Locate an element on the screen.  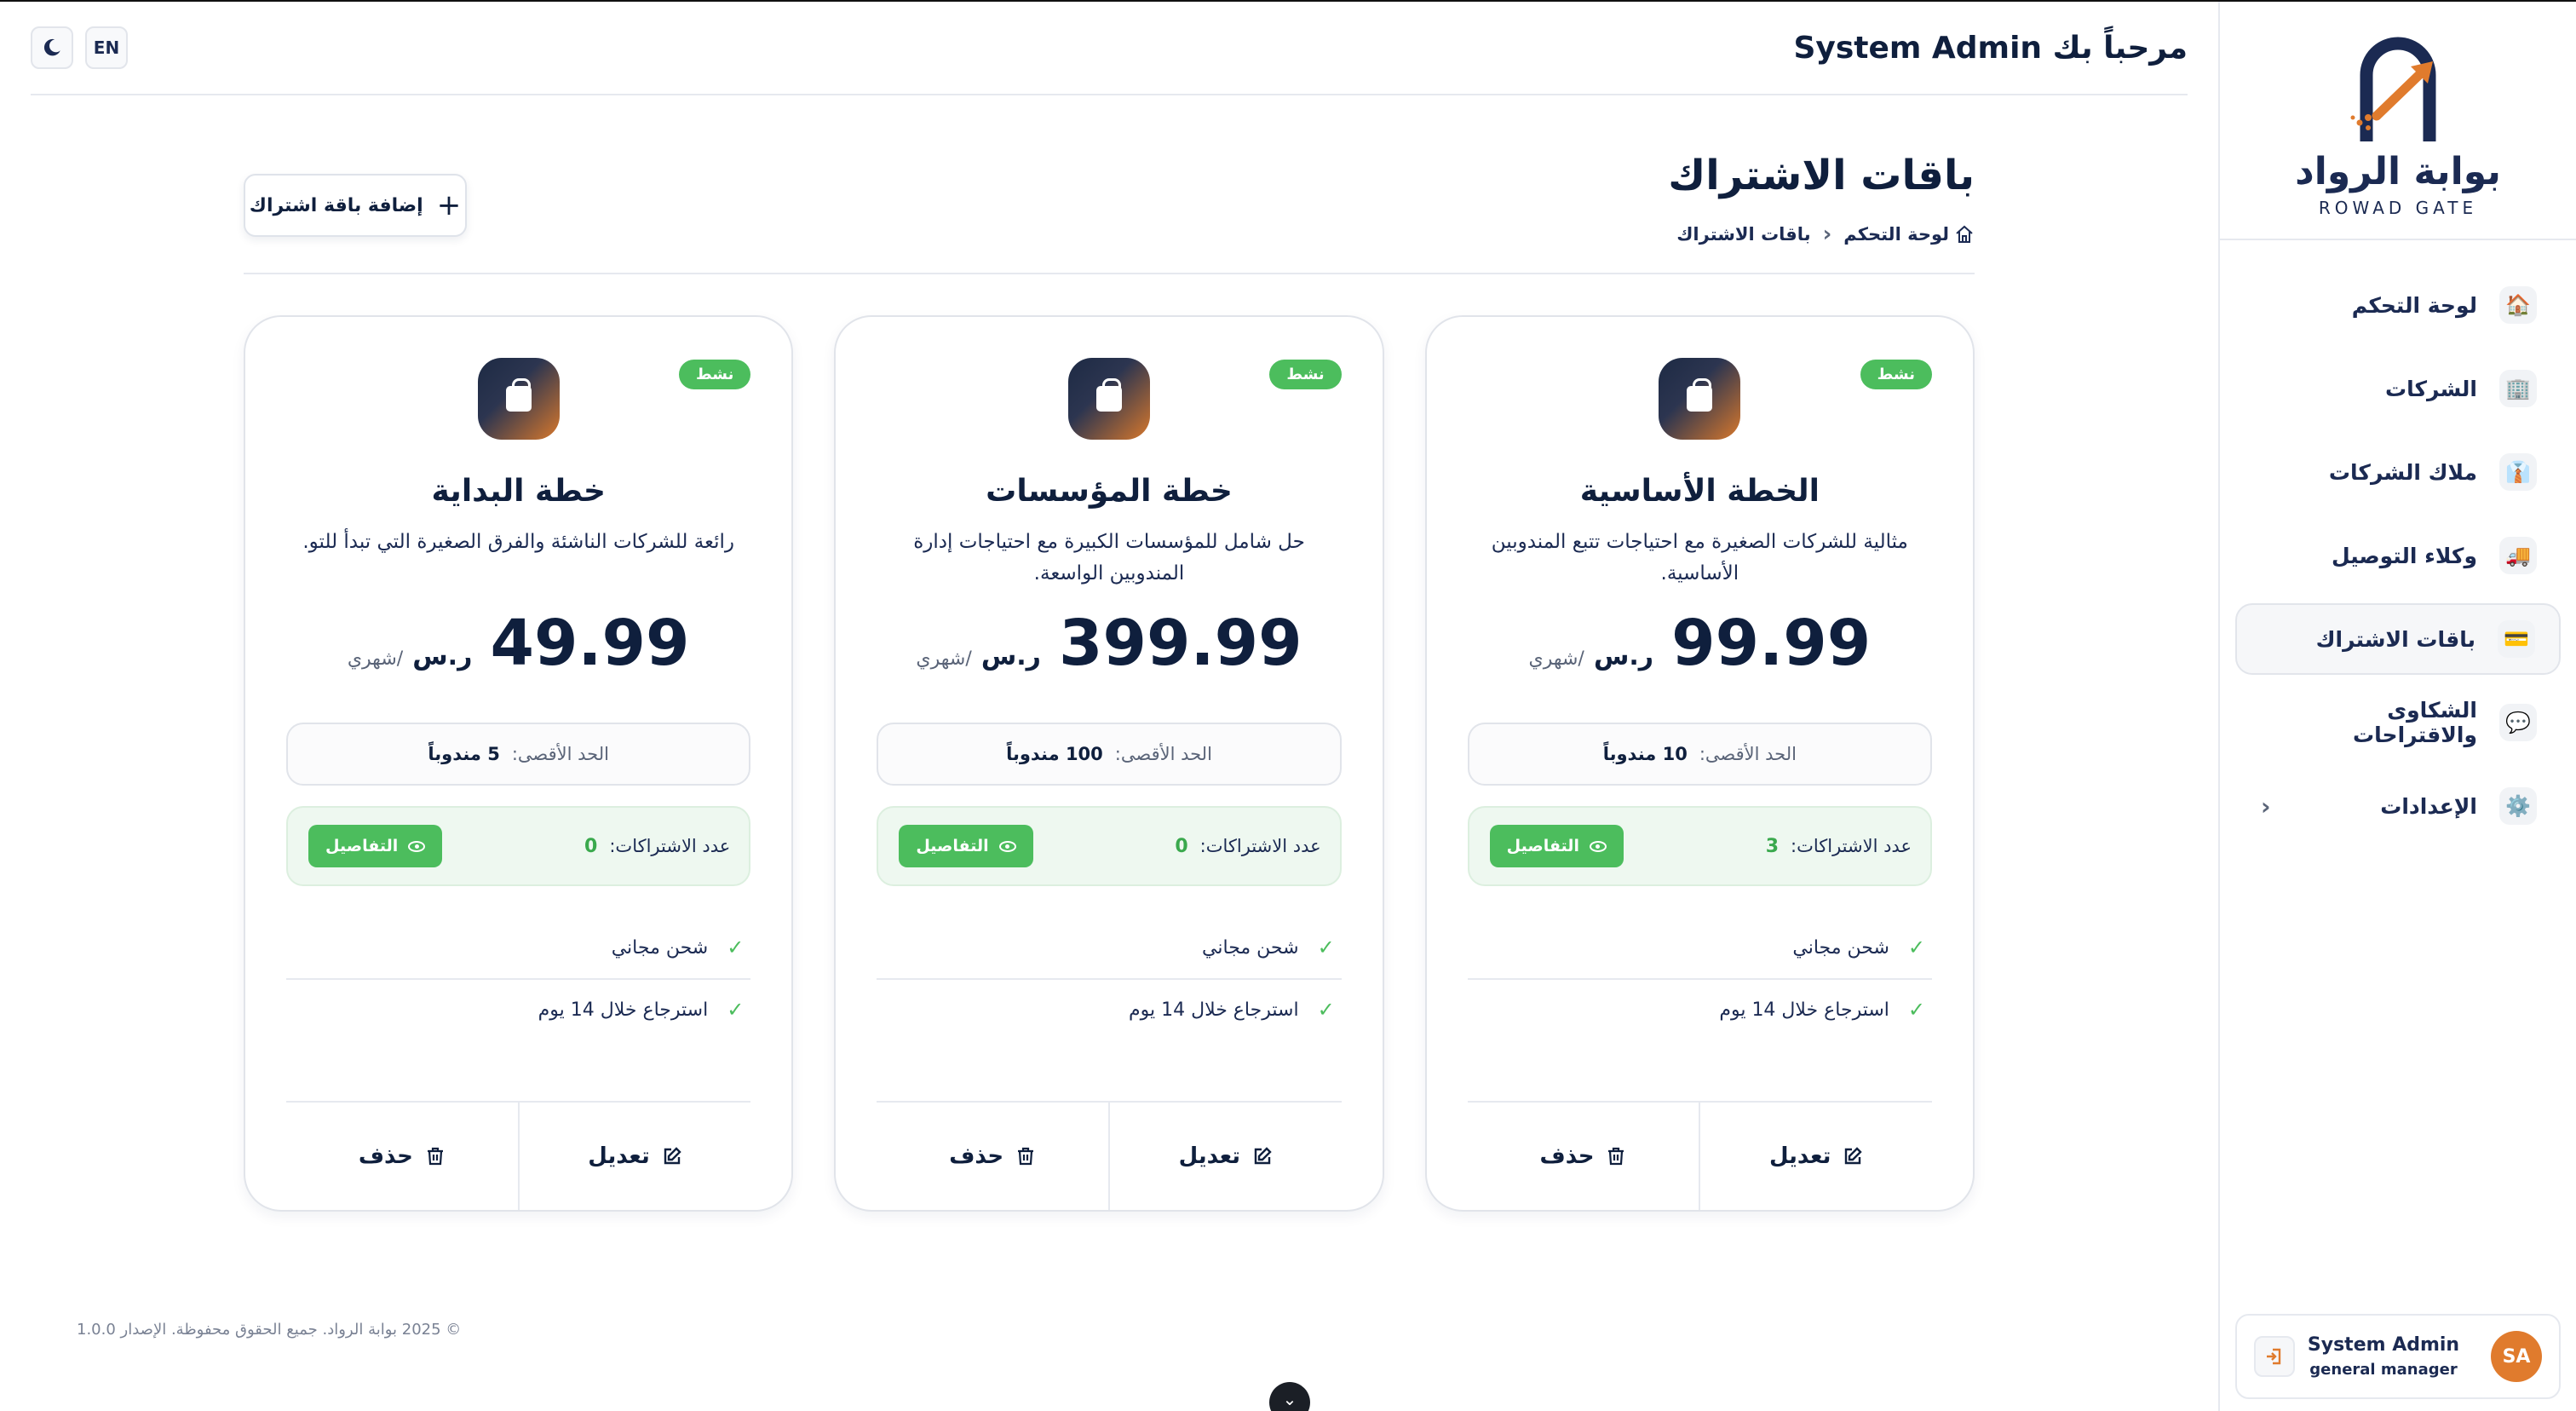
owner-icon: 👔 is located at coordinates (2518, 472).